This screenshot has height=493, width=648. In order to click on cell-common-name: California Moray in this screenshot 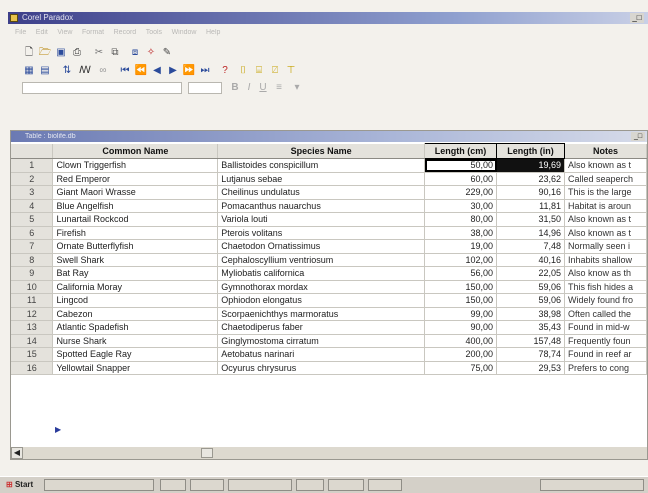, I will do `click(135, 287)`.